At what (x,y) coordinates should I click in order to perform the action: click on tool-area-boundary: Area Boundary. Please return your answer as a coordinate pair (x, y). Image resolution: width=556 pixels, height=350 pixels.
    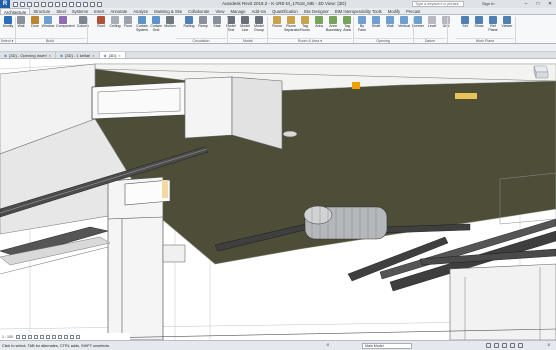
    Looking at the image, I should click on (333, 24).